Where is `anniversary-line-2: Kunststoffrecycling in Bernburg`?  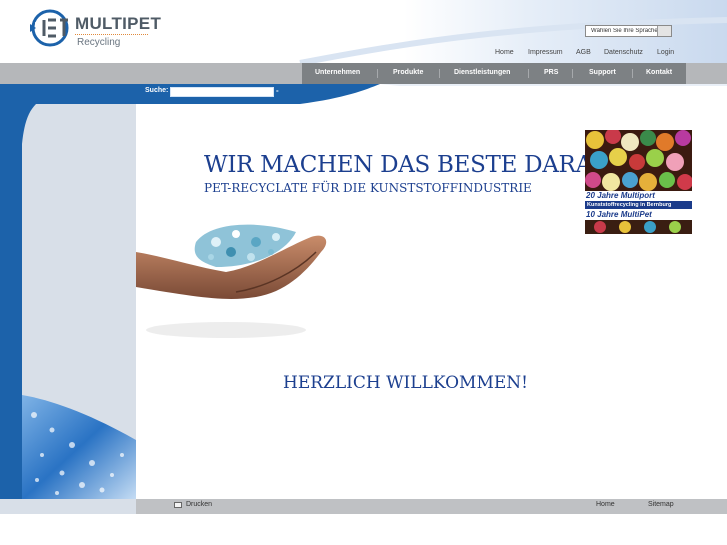
anniversary-line-2: Kunststoffrecycling in Bernburg is located at coordinates (638, 205).